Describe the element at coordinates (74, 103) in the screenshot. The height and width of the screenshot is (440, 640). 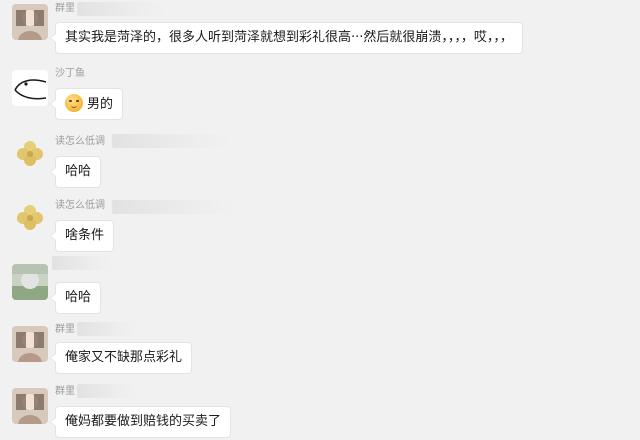
I see `emoji-icon` at that location.